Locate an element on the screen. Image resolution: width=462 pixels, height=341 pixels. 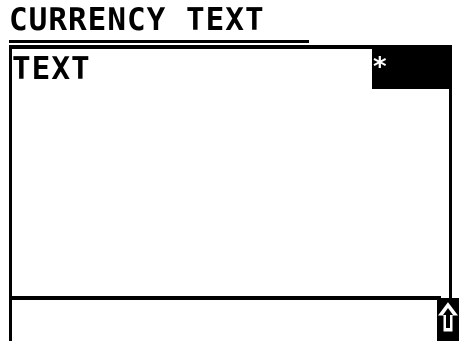
list-item-label: TEXT is located at coordinates (51, 69).